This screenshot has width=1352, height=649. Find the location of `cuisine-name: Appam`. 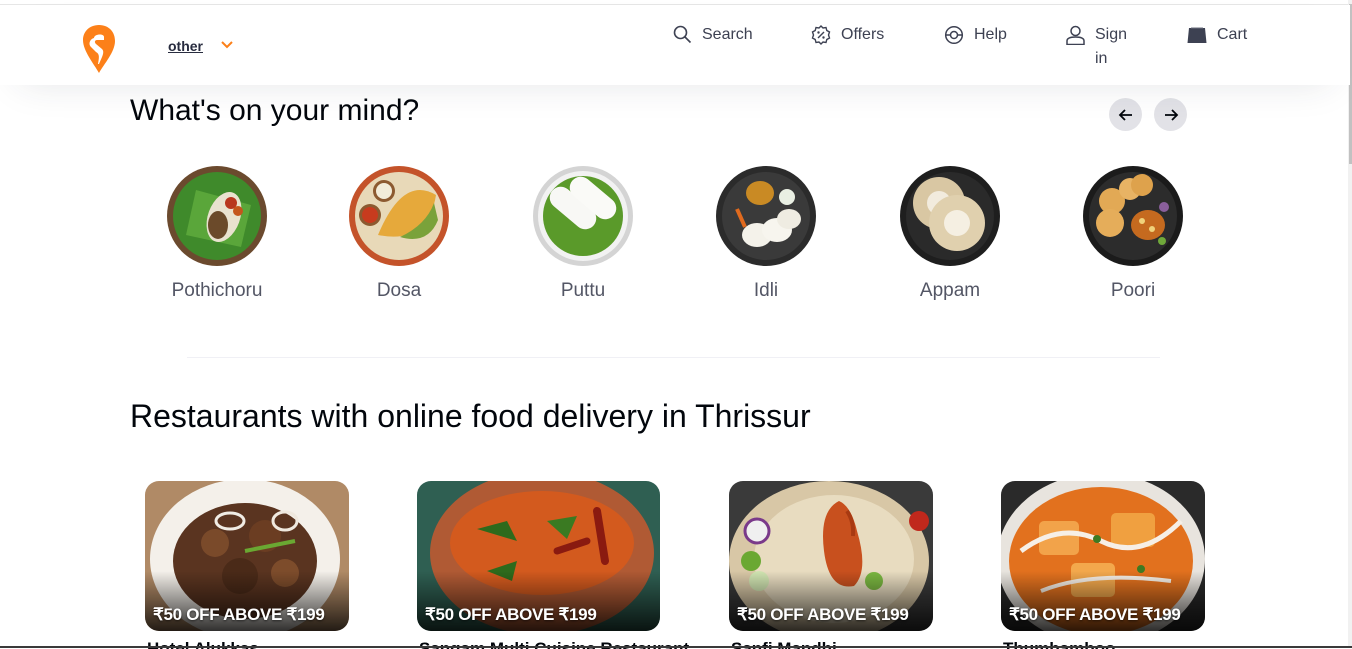

cuisine-name: Appam is located at coordinates (950, 290).